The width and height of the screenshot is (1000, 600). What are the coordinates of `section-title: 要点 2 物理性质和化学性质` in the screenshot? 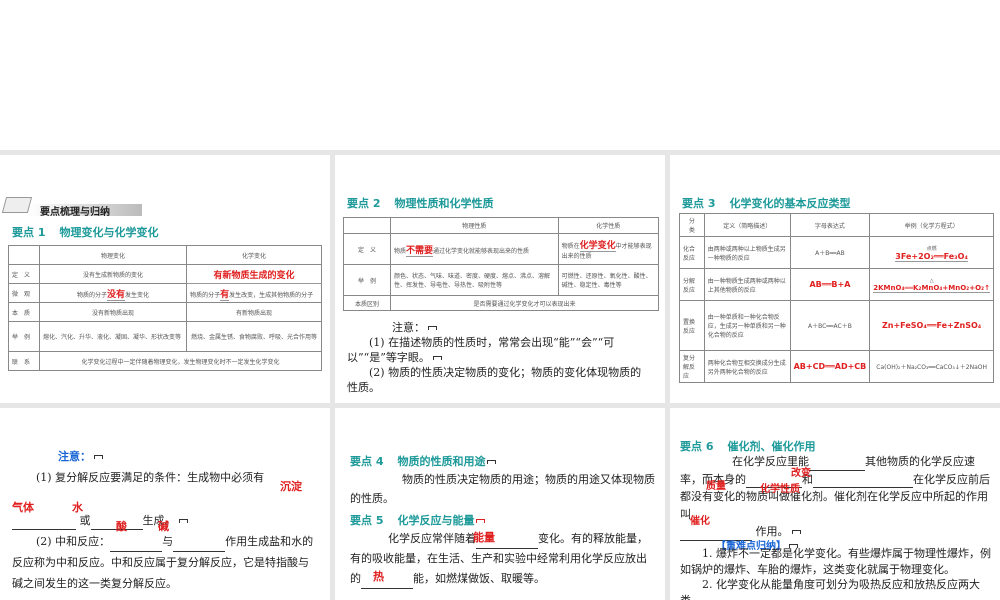 It's located at (420, 203).